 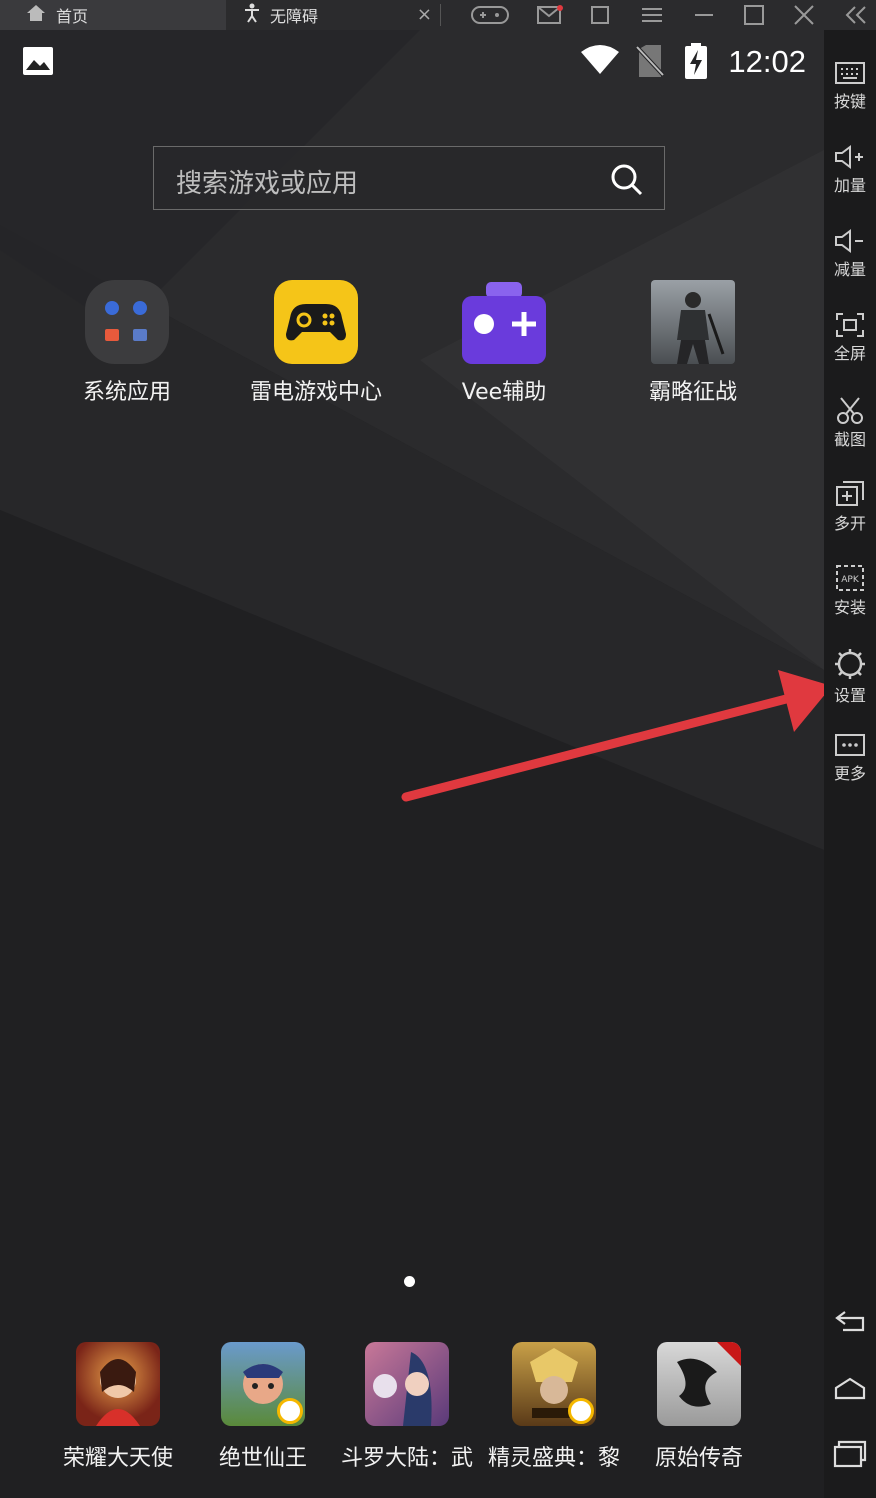 What do you see at coordinates (754, 15) in the screenshot?
I see `maximize-icon` at bounding box center [754, 15].